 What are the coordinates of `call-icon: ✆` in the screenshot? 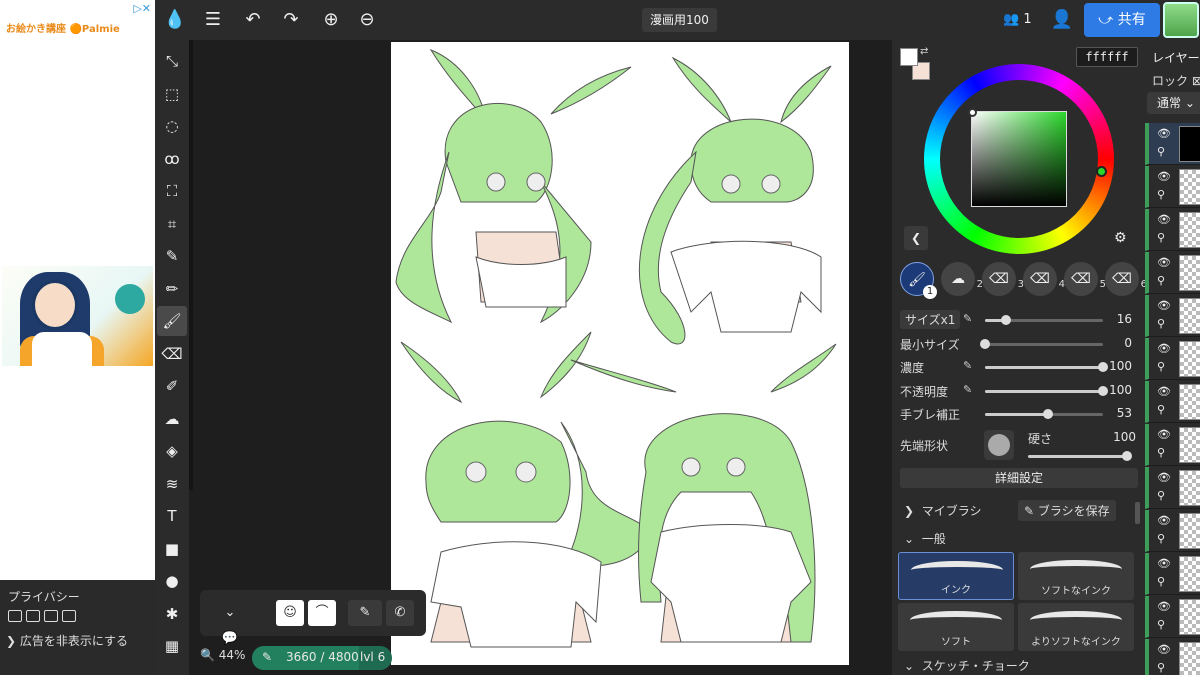 It's located at (400, 613).